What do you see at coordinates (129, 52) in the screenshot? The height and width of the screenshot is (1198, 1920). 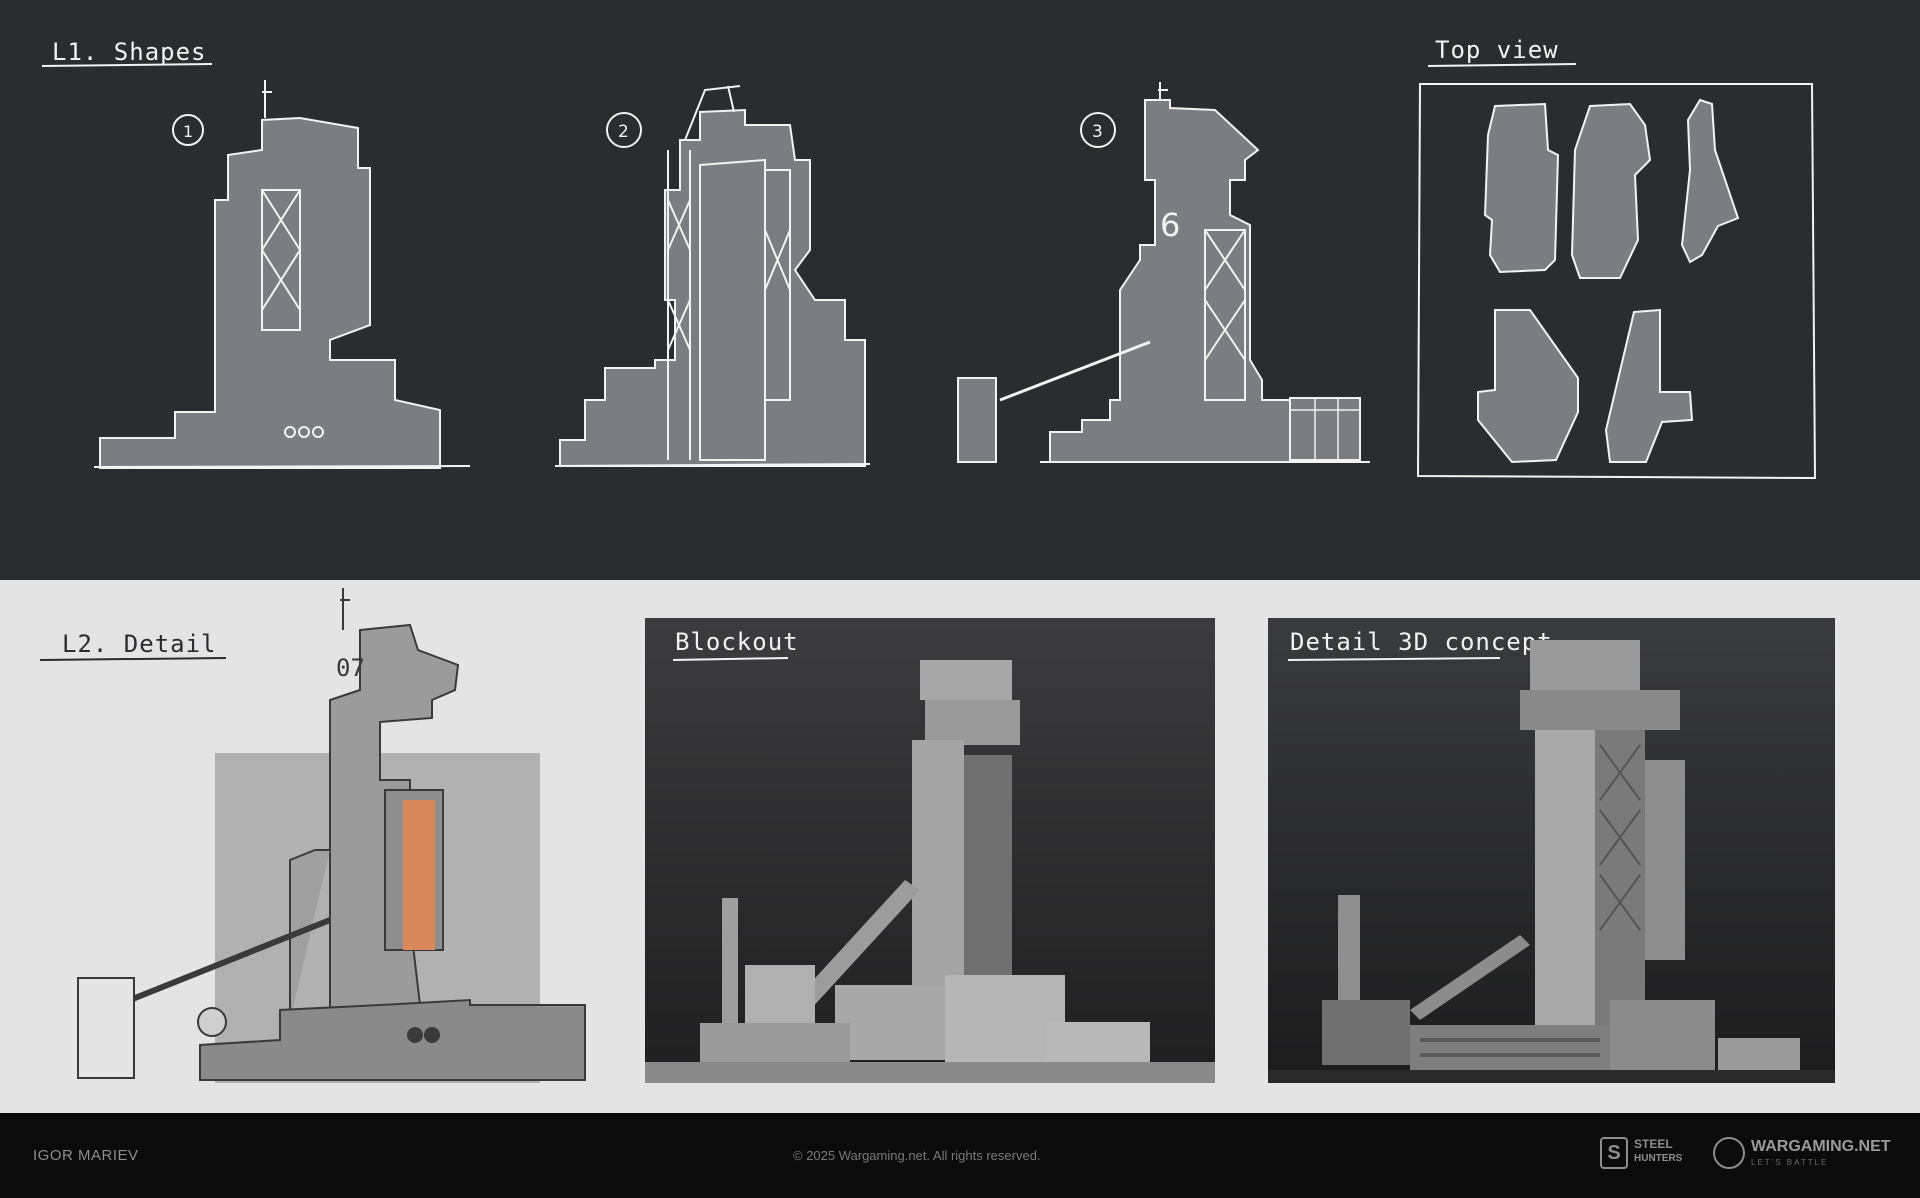 I see `shapes-title: L1. Shapes` at bounding box center [129, 52].